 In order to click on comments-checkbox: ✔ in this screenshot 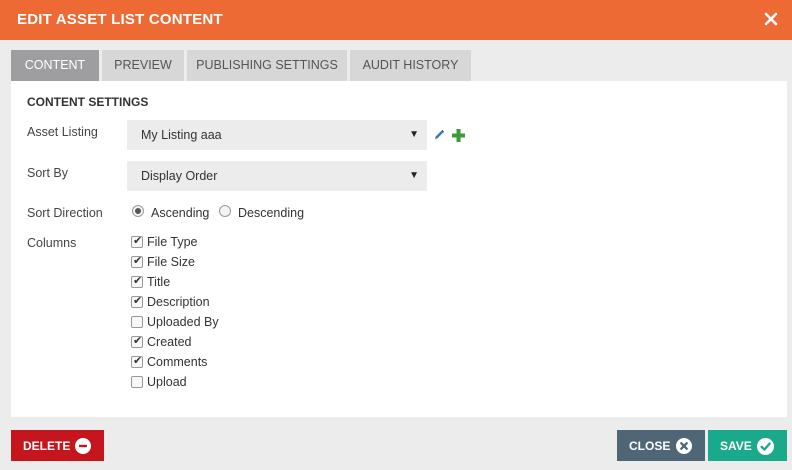, I will do `click(137, 361)`.